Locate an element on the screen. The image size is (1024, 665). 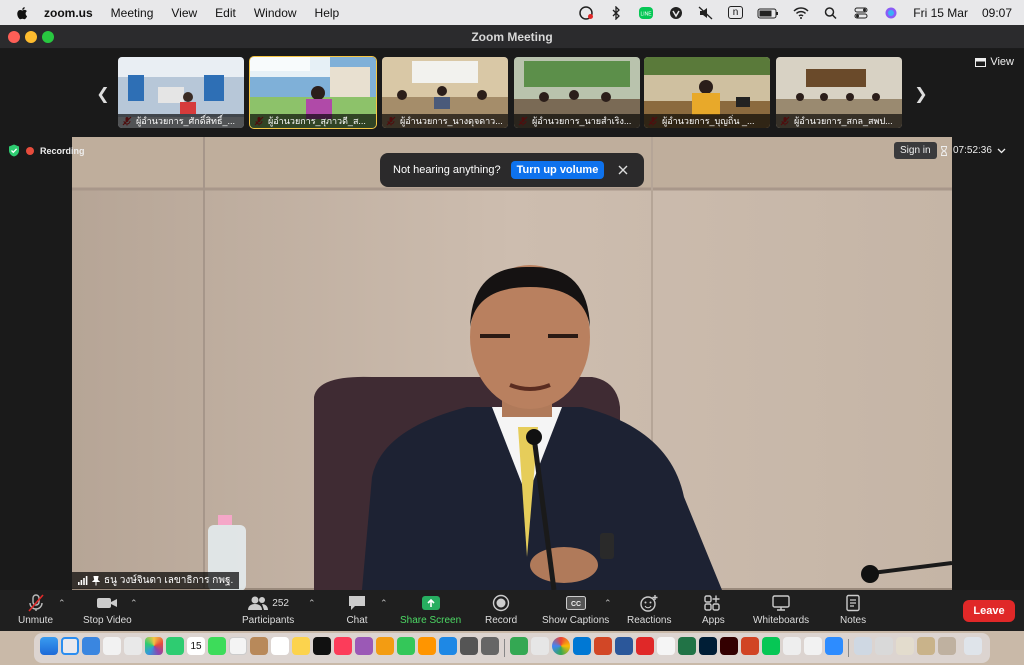
apple-tv-icon is located at coordinates (322, 646).